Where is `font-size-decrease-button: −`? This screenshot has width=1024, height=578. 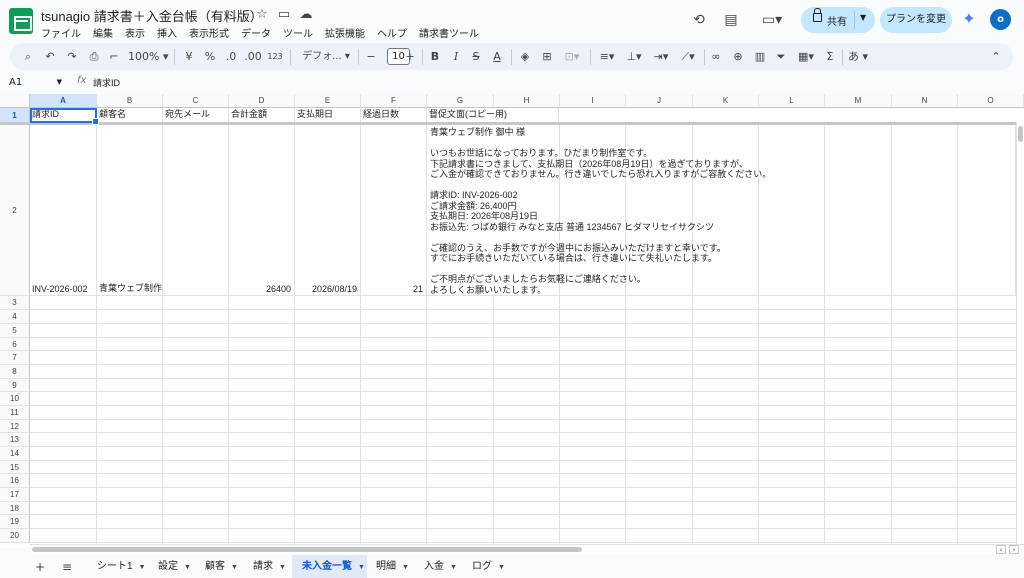 font-size-decrease-button: − is located at coordinates (371, 56).